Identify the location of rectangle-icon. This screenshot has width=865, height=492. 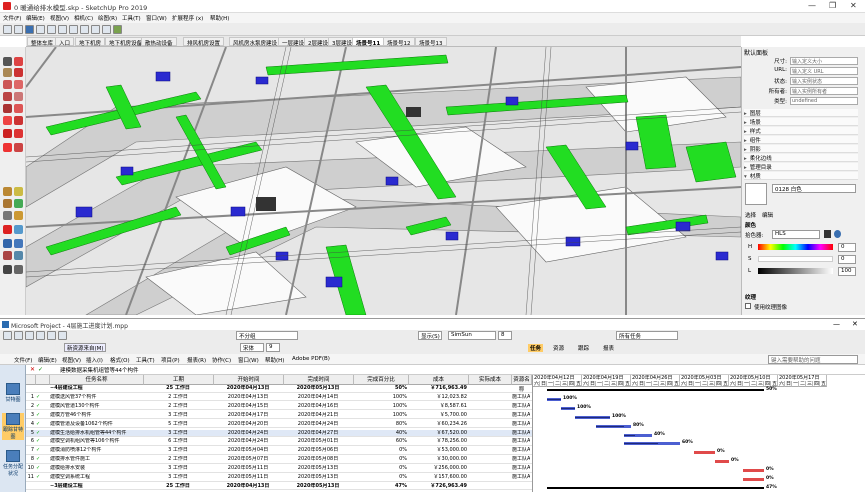
(18, 84).